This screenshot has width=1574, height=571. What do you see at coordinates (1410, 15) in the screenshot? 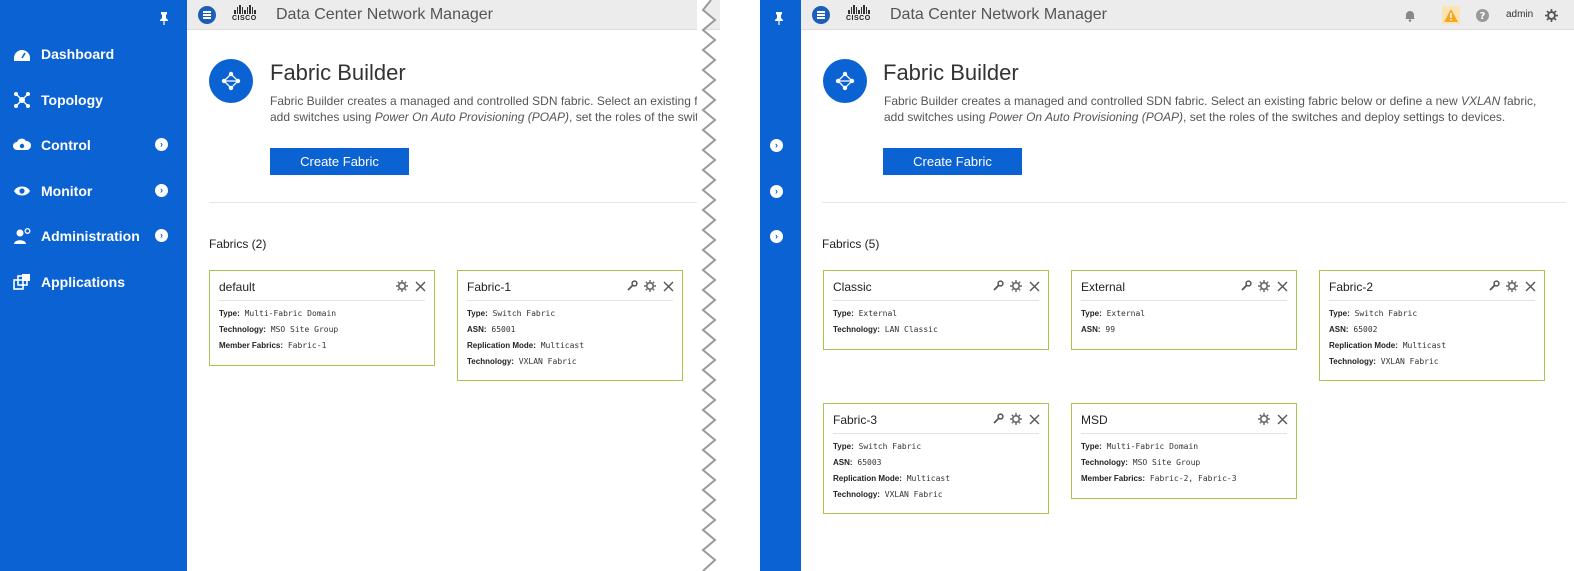
I see `bell-icon` at bounding box center [1410, 15].